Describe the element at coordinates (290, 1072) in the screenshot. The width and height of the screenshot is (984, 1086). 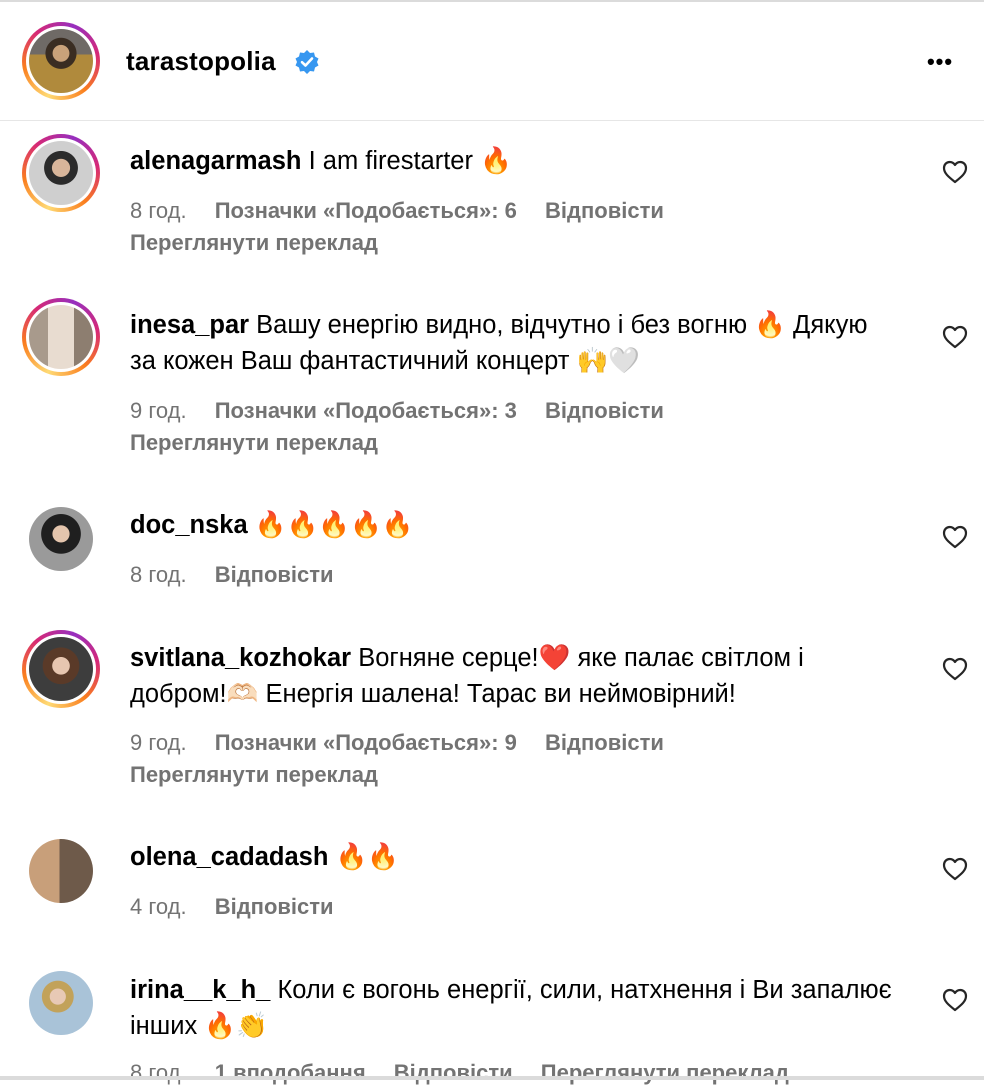
I see `comment-likes: 1 вподобання` at that location.